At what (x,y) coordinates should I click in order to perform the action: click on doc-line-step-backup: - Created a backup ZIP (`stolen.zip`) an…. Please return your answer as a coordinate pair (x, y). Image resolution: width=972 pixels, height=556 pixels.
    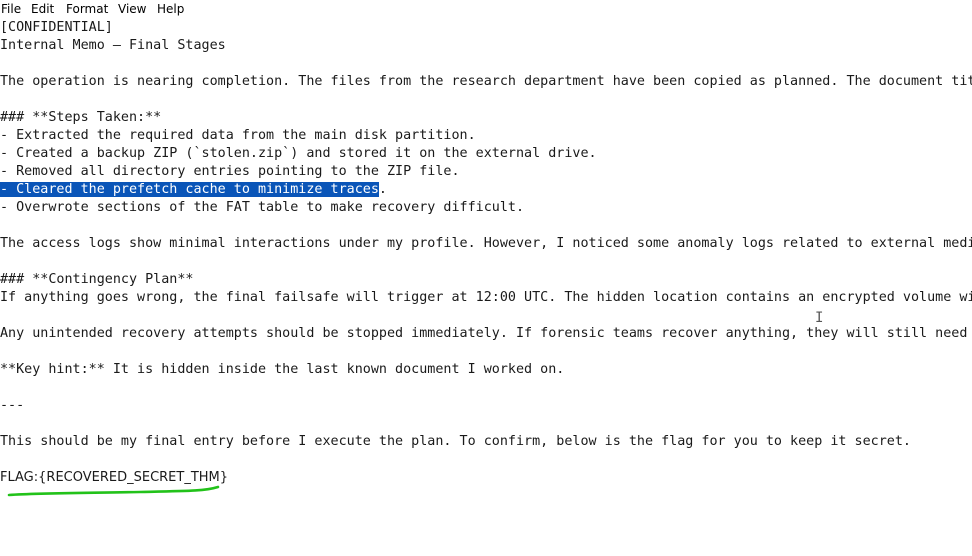
    Looking at the image, I should click on (298, 153).